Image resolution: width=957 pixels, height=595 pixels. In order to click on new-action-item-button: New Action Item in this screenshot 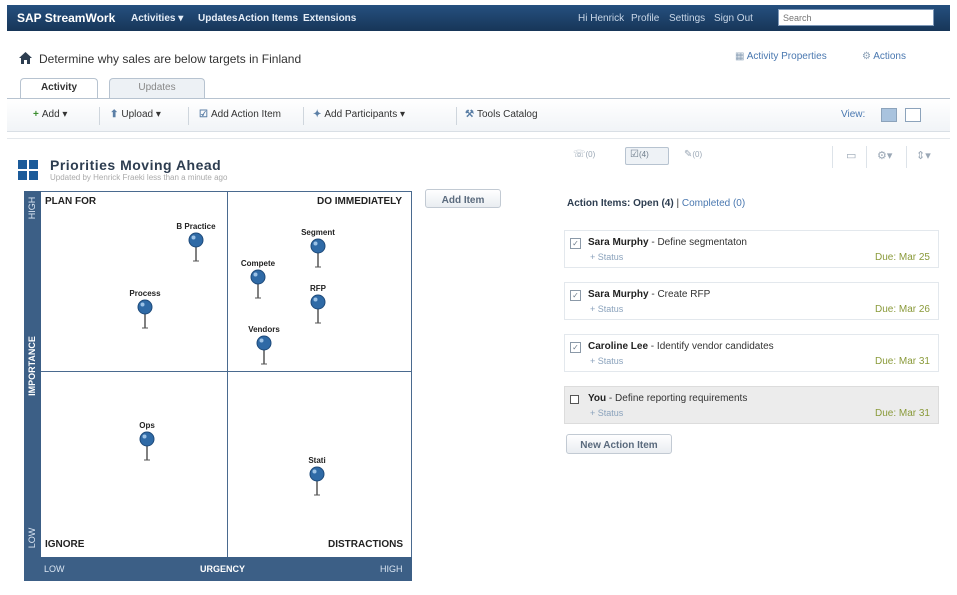, I will do `click(619, 444)`.